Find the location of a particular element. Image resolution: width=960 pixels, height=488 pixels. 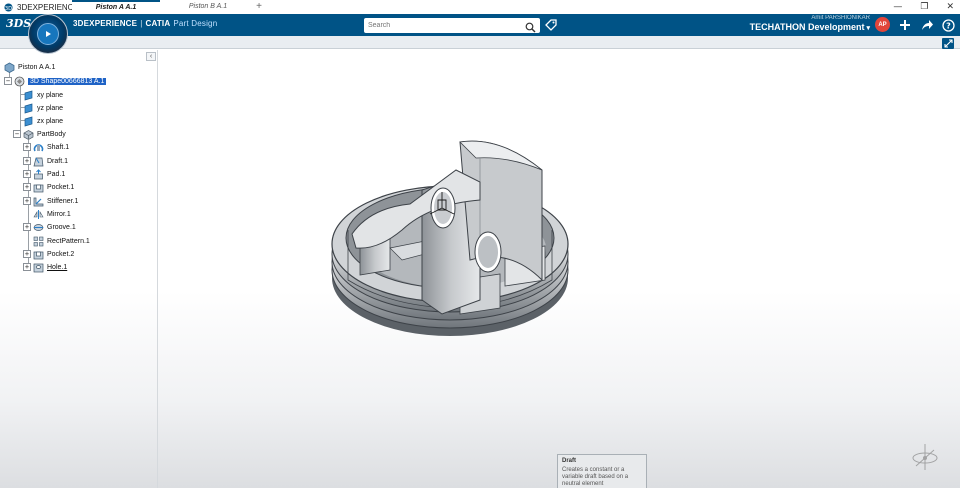

shaft-icon is located at coordinates (38, 147).